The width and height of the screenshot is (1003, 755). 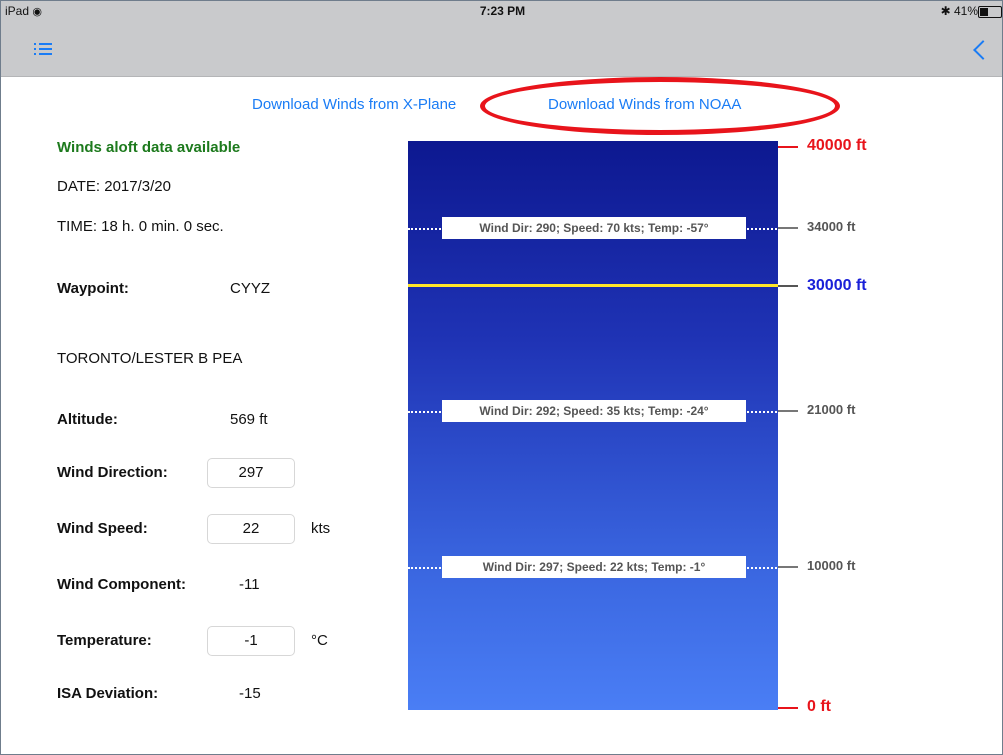 What do you see at coordinates (594, 567) in the screenshot?
I see `wind-info-box: Wind Dir: 297; Speed: 22 kts; Temp: -1°` at bounding box center [594, 567].